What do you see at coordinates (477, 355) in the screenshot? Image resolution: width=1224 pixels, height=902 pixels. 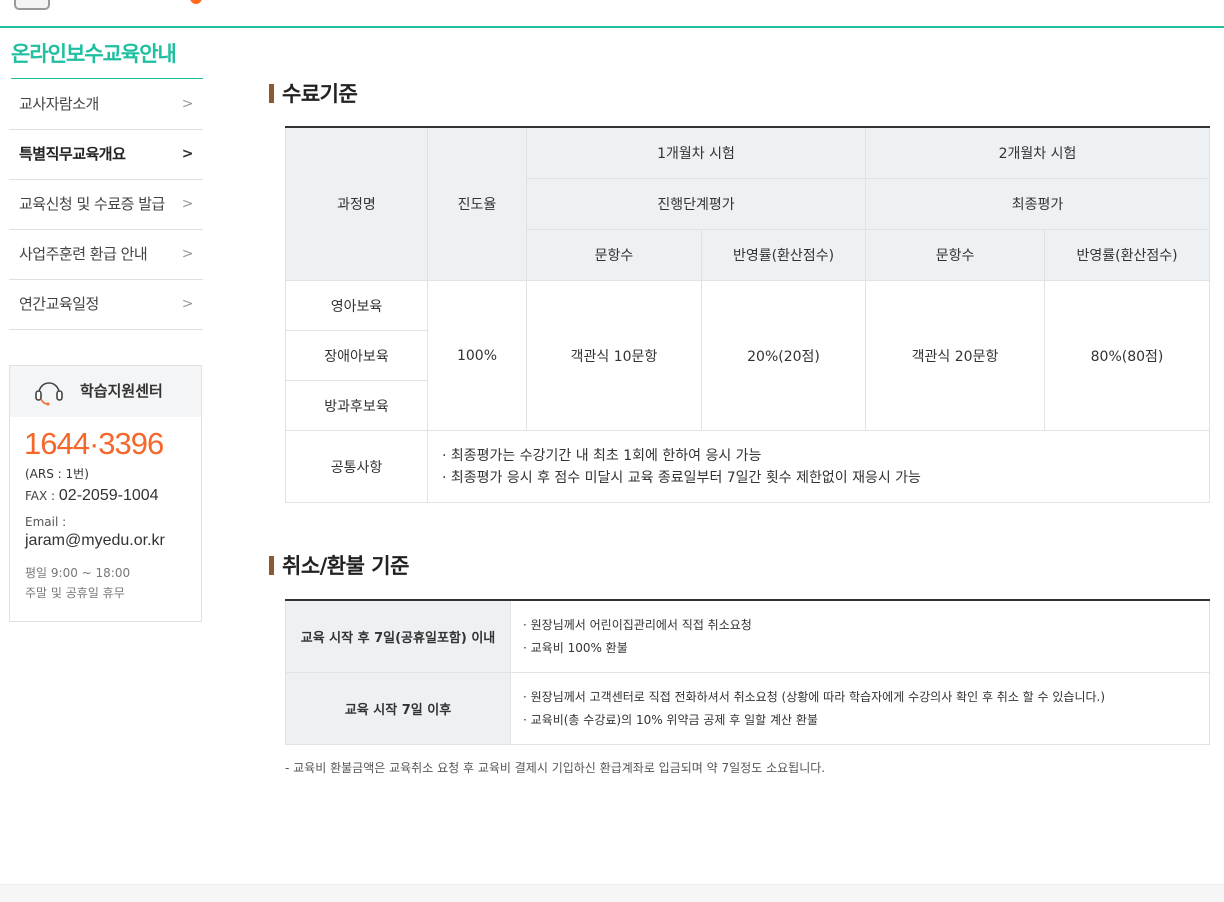 I see `progress-value: 100%` at bounding box center [477, 355].